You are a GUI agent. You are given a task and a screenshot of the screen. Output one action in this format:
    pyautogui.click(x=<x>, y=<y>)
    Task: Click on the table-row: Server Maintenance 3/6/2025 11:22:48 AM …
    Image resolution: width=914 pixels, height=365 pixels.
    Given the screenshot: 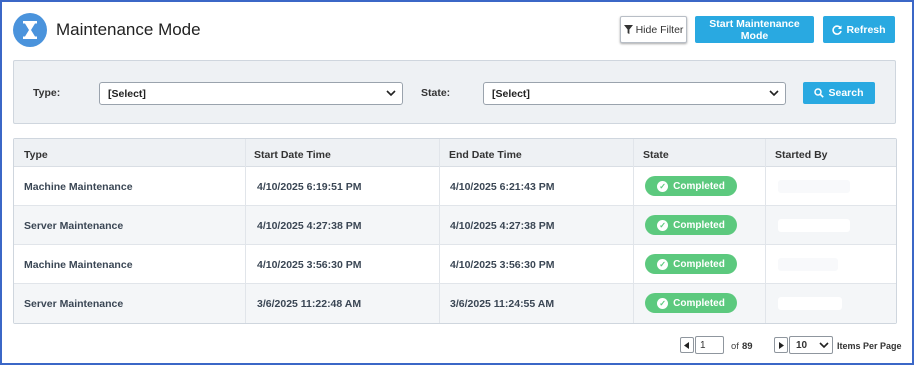 What is the action you would take?
    pyautogui.click(x=455, y=303)
    